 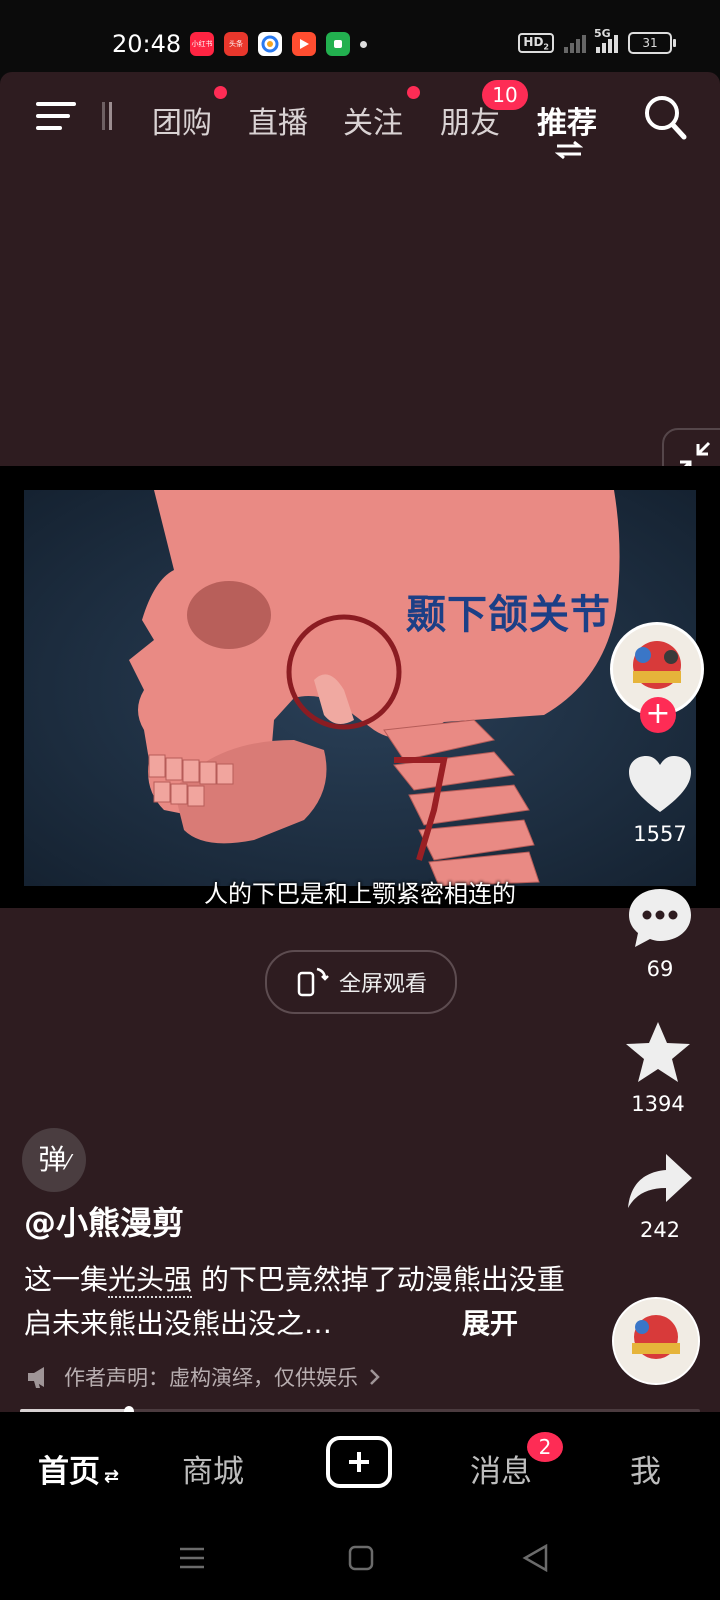 What do you see at coordinates (508, 615) in the screenshot?
I see `video-overlay-label: 颞下颌关节` at bounding box center [508, 615].